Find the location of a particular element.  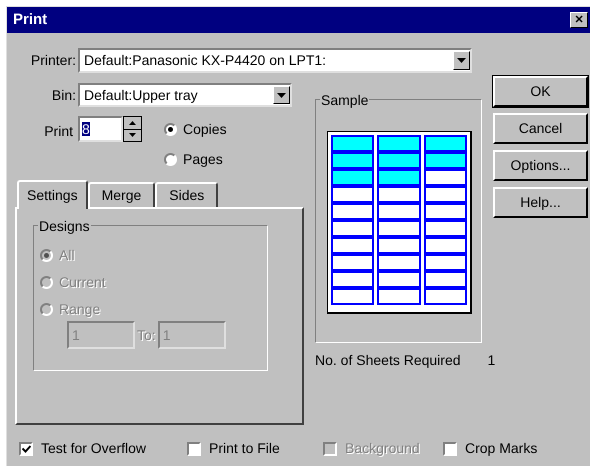

checkbox-label: Background is located at coordinates (382, 448).